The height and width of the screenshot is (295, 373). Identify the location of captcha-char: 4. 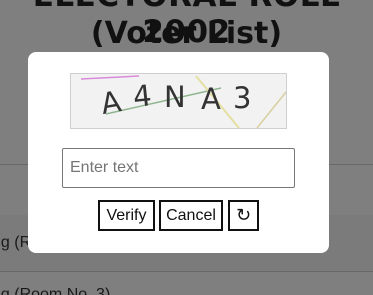
(142, 96).